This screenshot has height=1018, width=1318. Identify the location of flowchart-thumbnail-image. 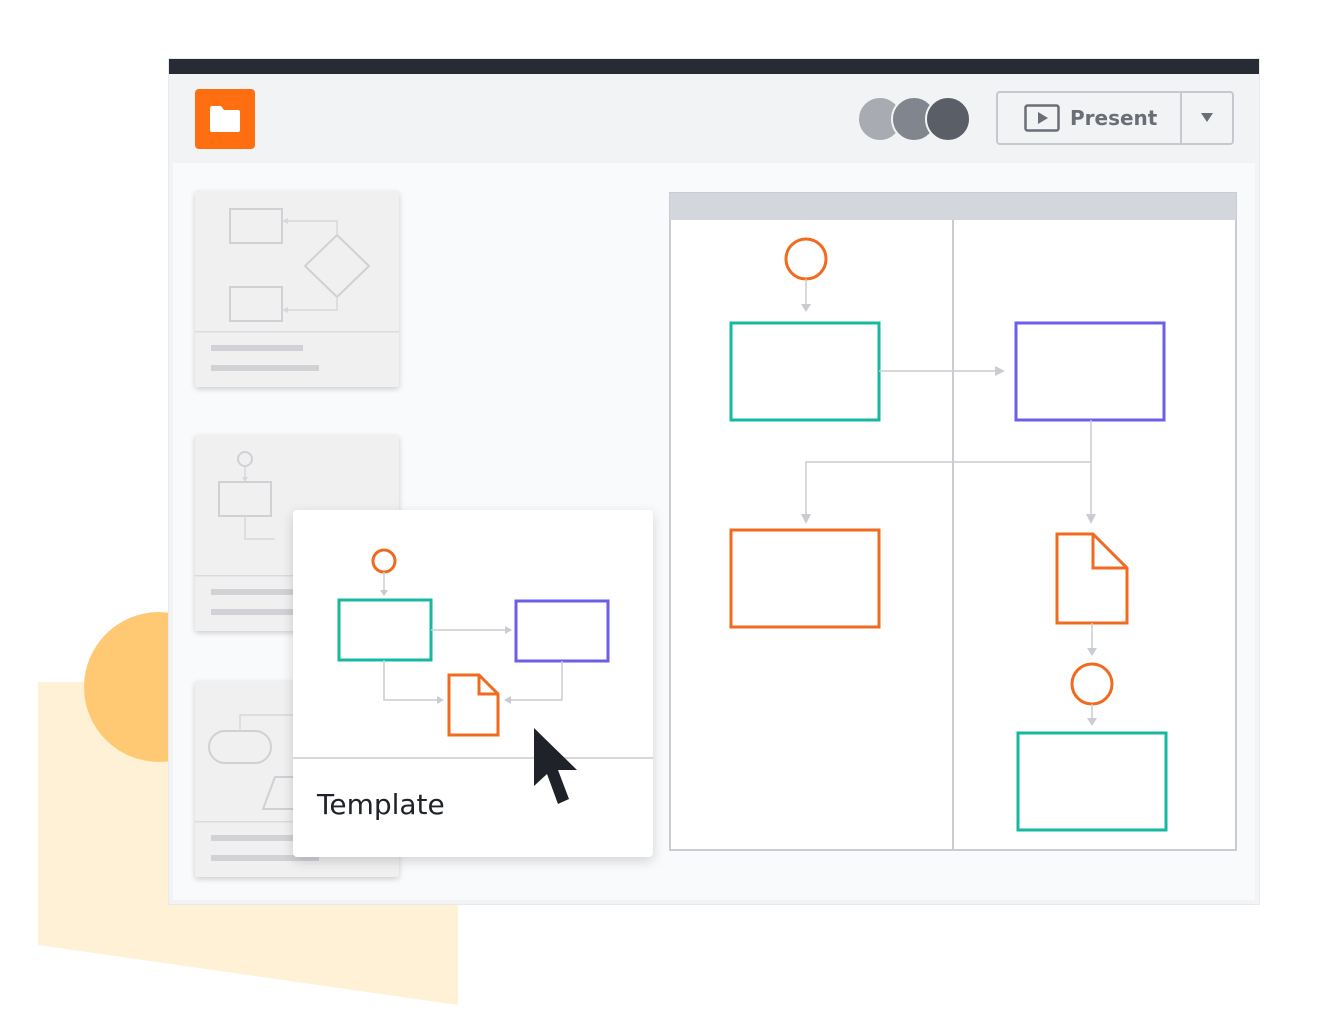
(297, 289).